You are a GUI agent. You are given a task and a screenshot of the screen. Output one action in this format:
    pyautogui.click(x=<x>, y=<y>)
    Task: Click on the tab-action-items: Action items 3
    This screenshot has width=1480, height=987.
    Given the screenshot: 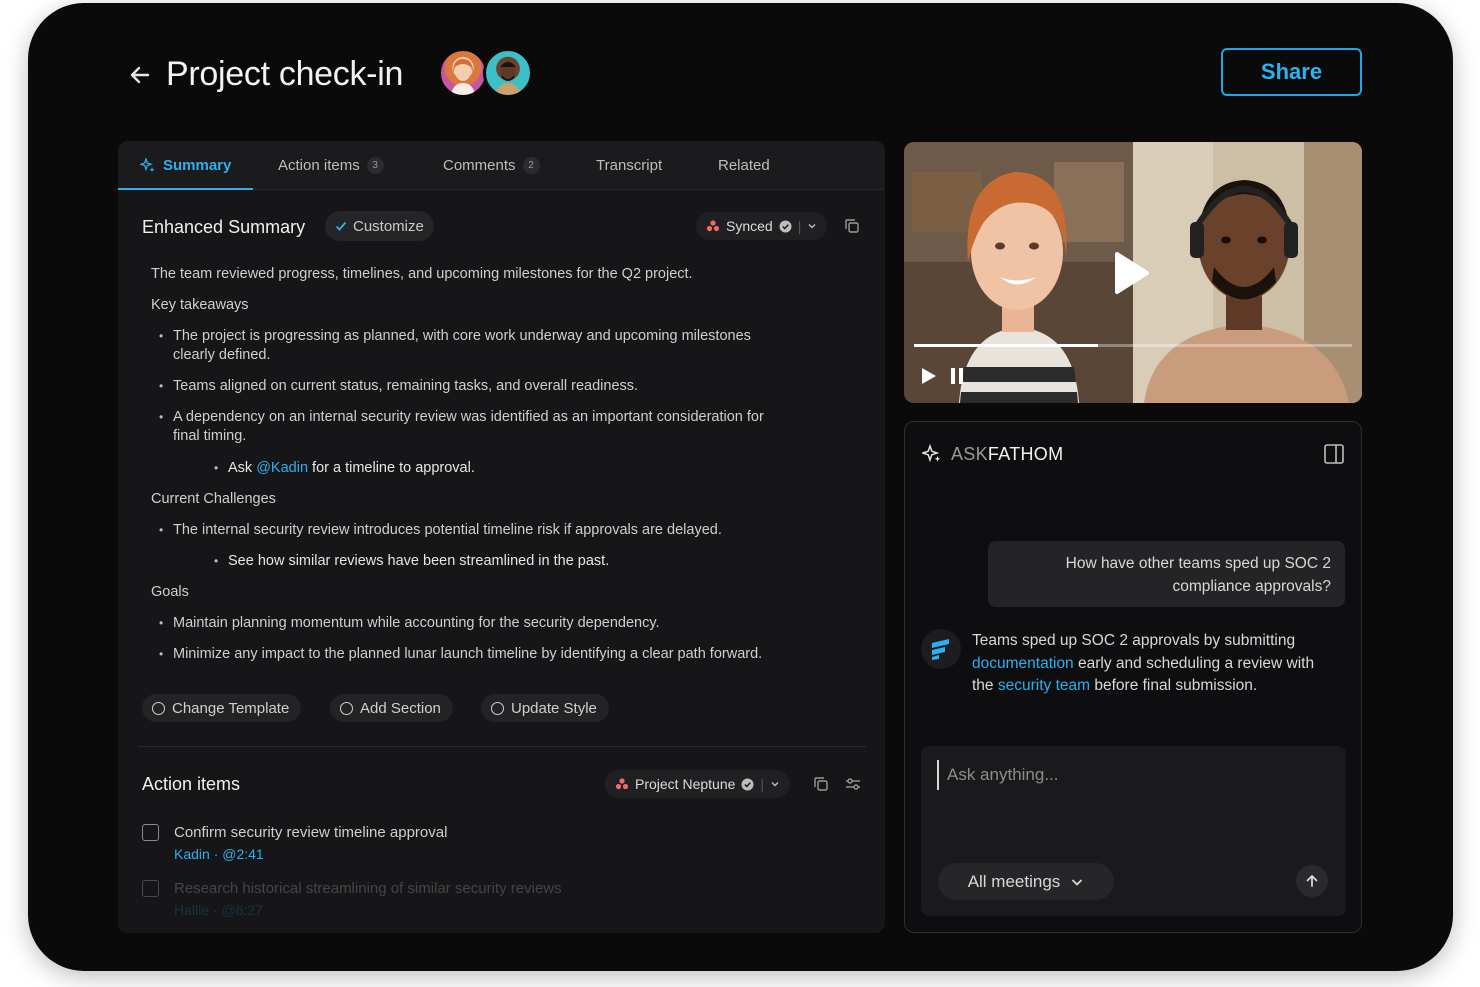 What is the action you would take?
    pyautogui.click(x=331, y=165)
    